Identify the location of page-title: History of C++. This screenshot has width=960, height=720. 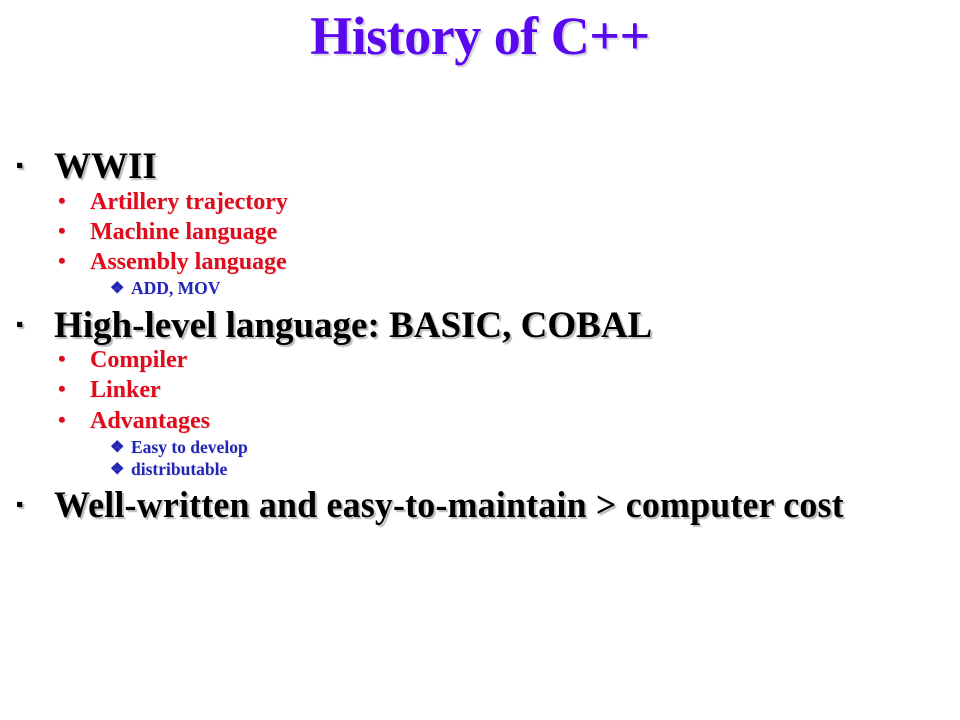
(480, 36).